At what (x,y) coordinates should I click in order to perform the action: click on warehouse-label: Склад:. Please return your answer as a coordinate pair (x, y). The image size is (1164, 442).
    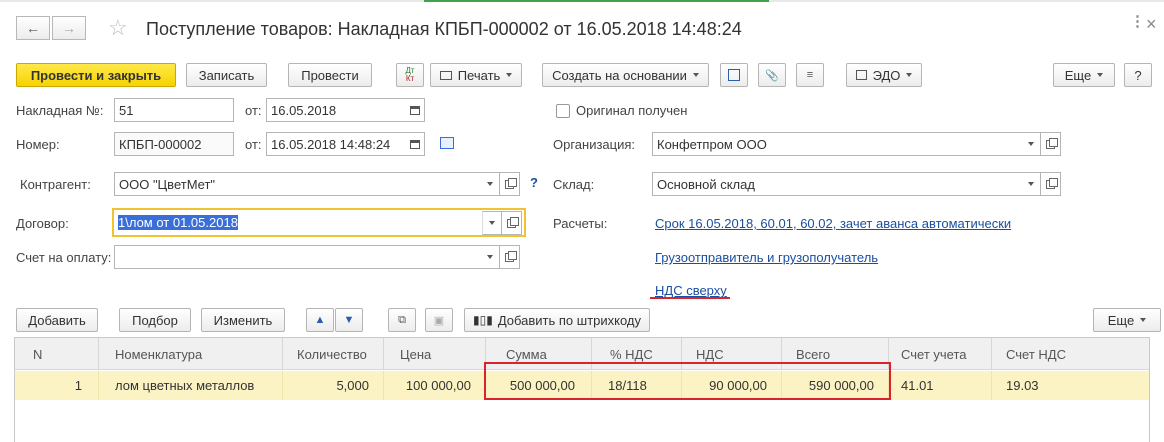
    Looking at the image, I should click on (574, 184).